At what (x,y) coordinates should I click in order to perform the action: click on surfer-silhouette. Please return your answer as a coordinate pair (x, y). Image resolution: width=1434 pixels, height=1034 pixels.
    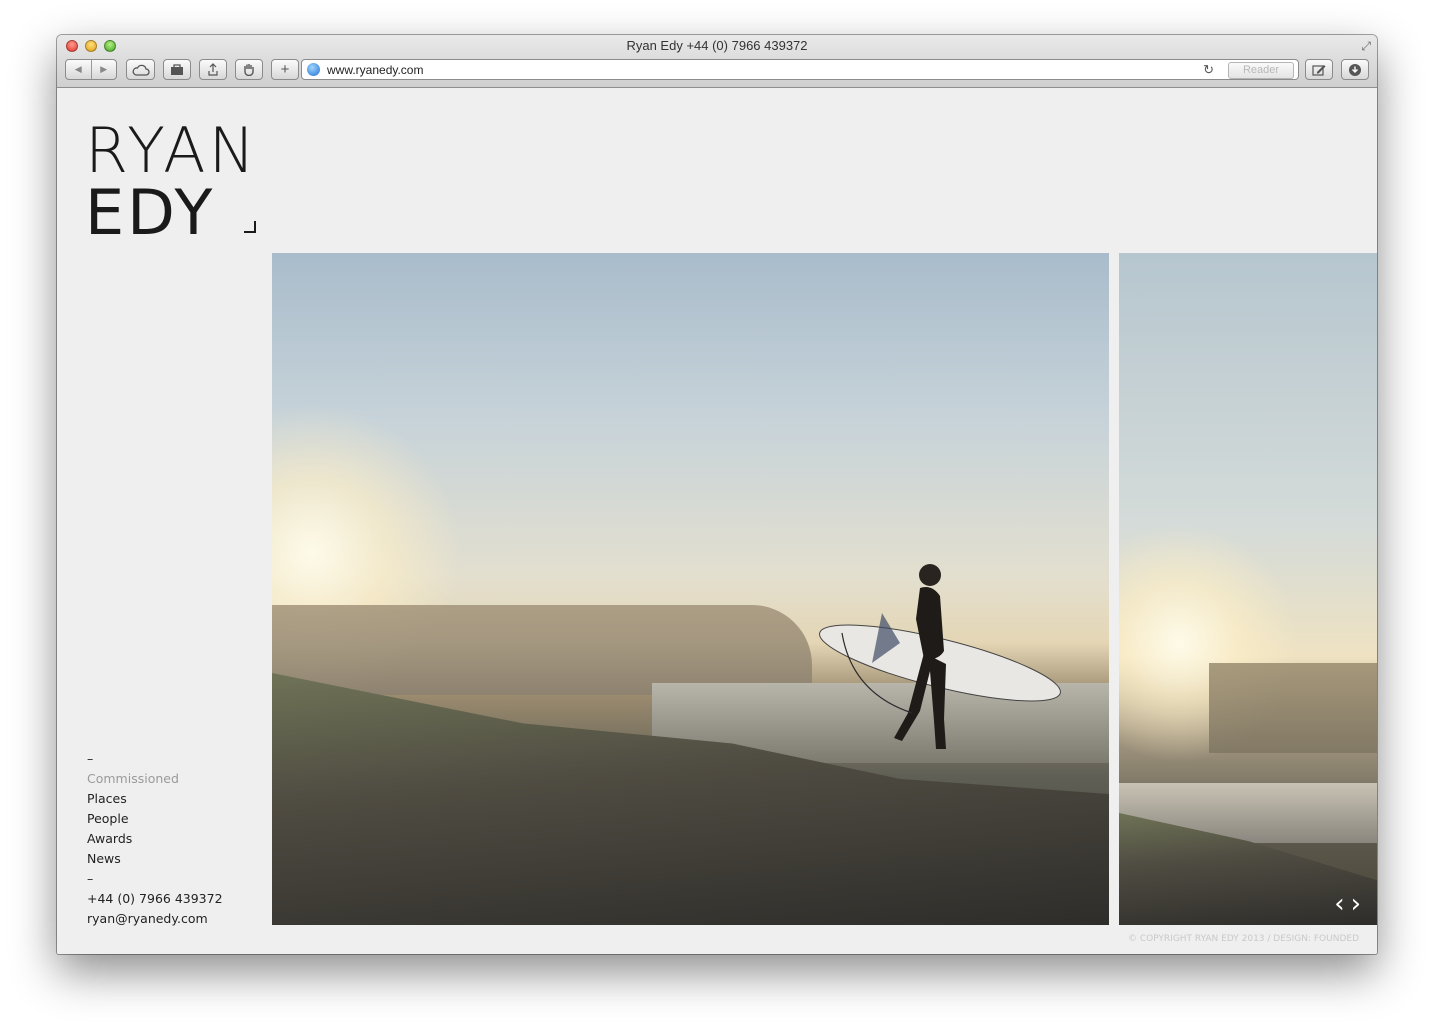
    Looking at the image, I should click on (940, 656).